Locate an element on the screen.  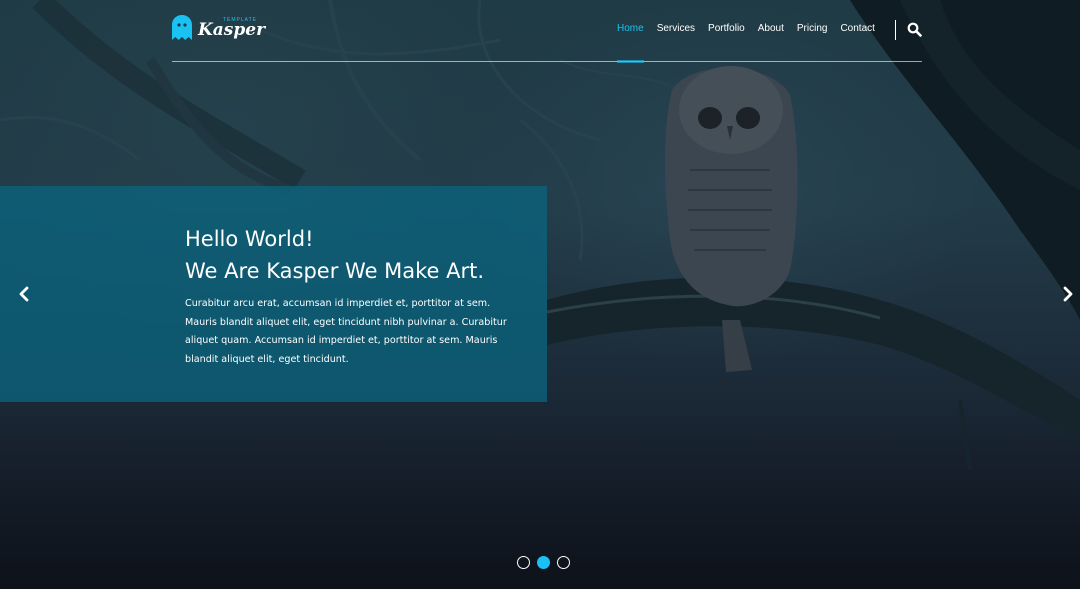
header-divider is located at coordinates (547, 61).